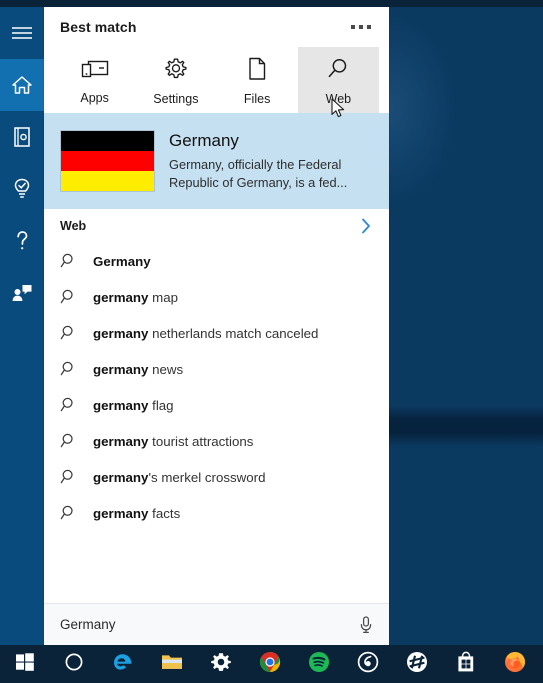 The image size is (543, 683). I want to click on best-match-heading: Best match, so click(98, 27).